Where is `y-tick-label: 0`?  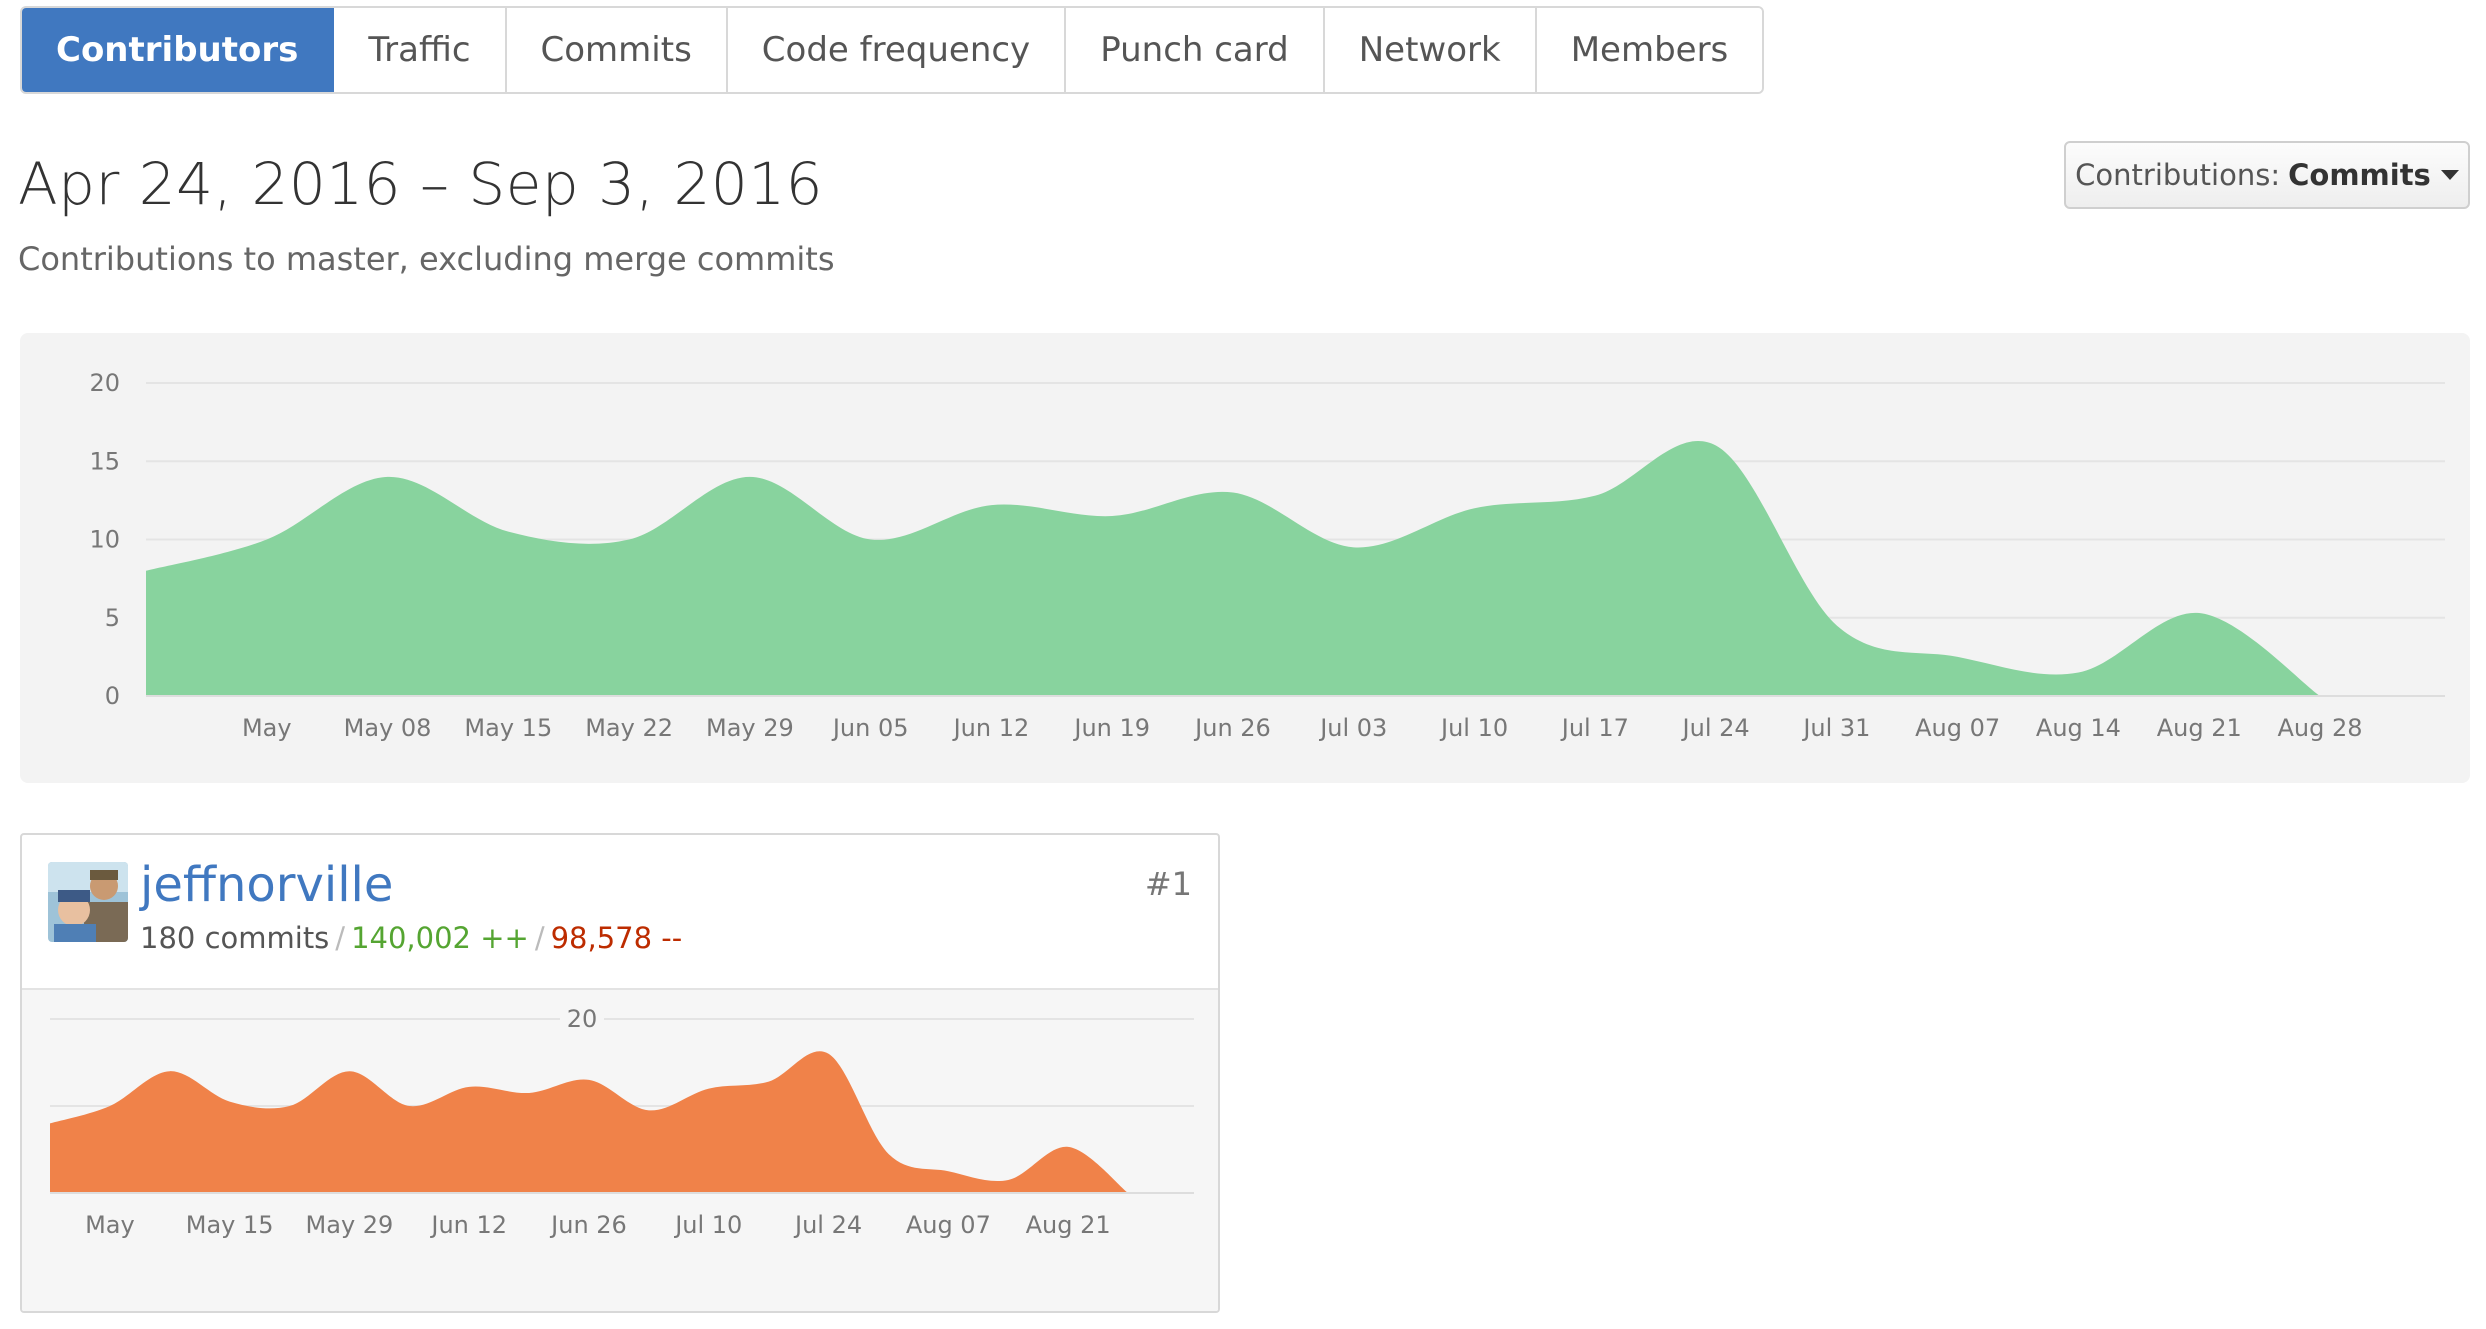 y-tick-label: 0 is located at coordinates (112, 696).